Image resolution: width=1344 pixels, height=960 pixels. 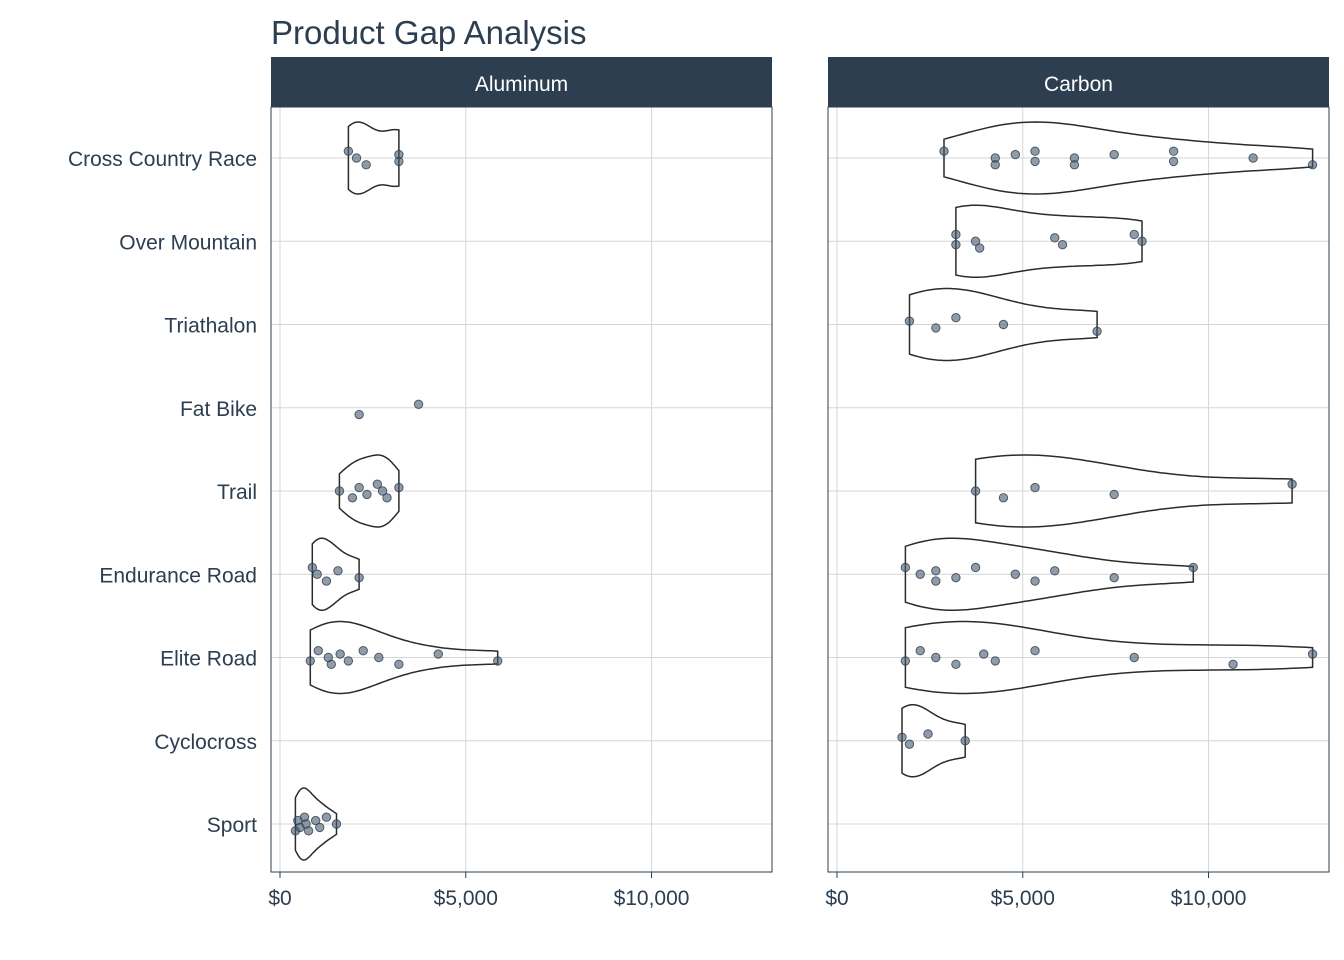 What do you see at coordinates (188, 242) in the screenshot?
I see `category-label-over-mountain: Over Mountain` at bounding box center [188, 242].